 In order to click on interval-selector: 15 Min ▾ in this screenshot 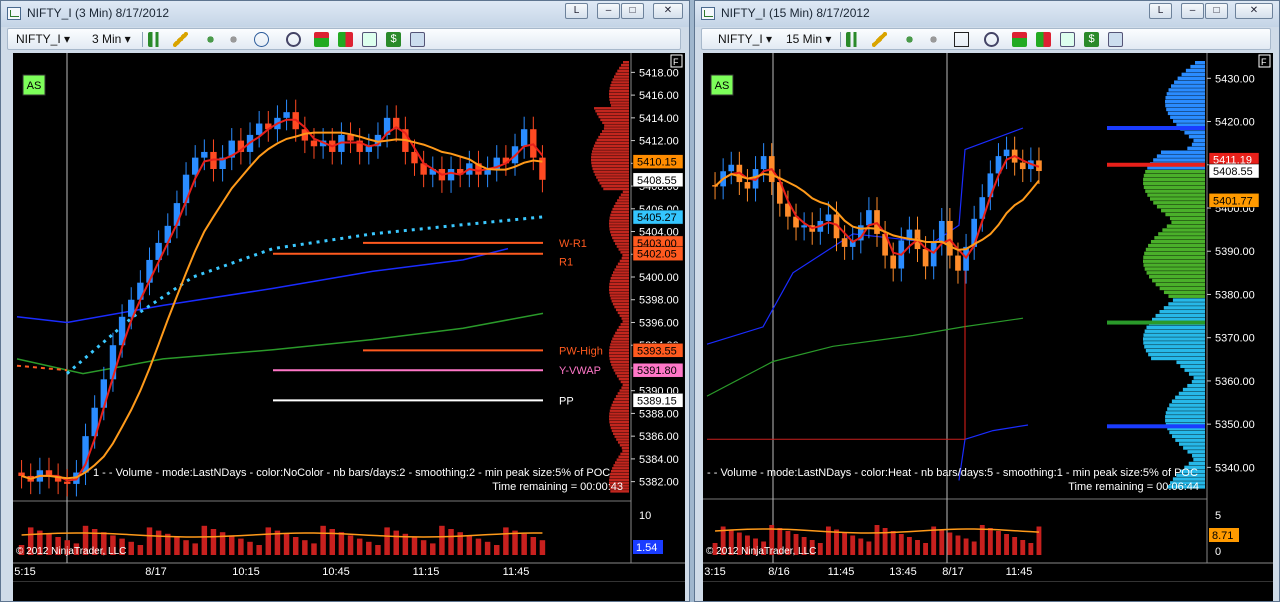, I will do `click(808, 39)`.